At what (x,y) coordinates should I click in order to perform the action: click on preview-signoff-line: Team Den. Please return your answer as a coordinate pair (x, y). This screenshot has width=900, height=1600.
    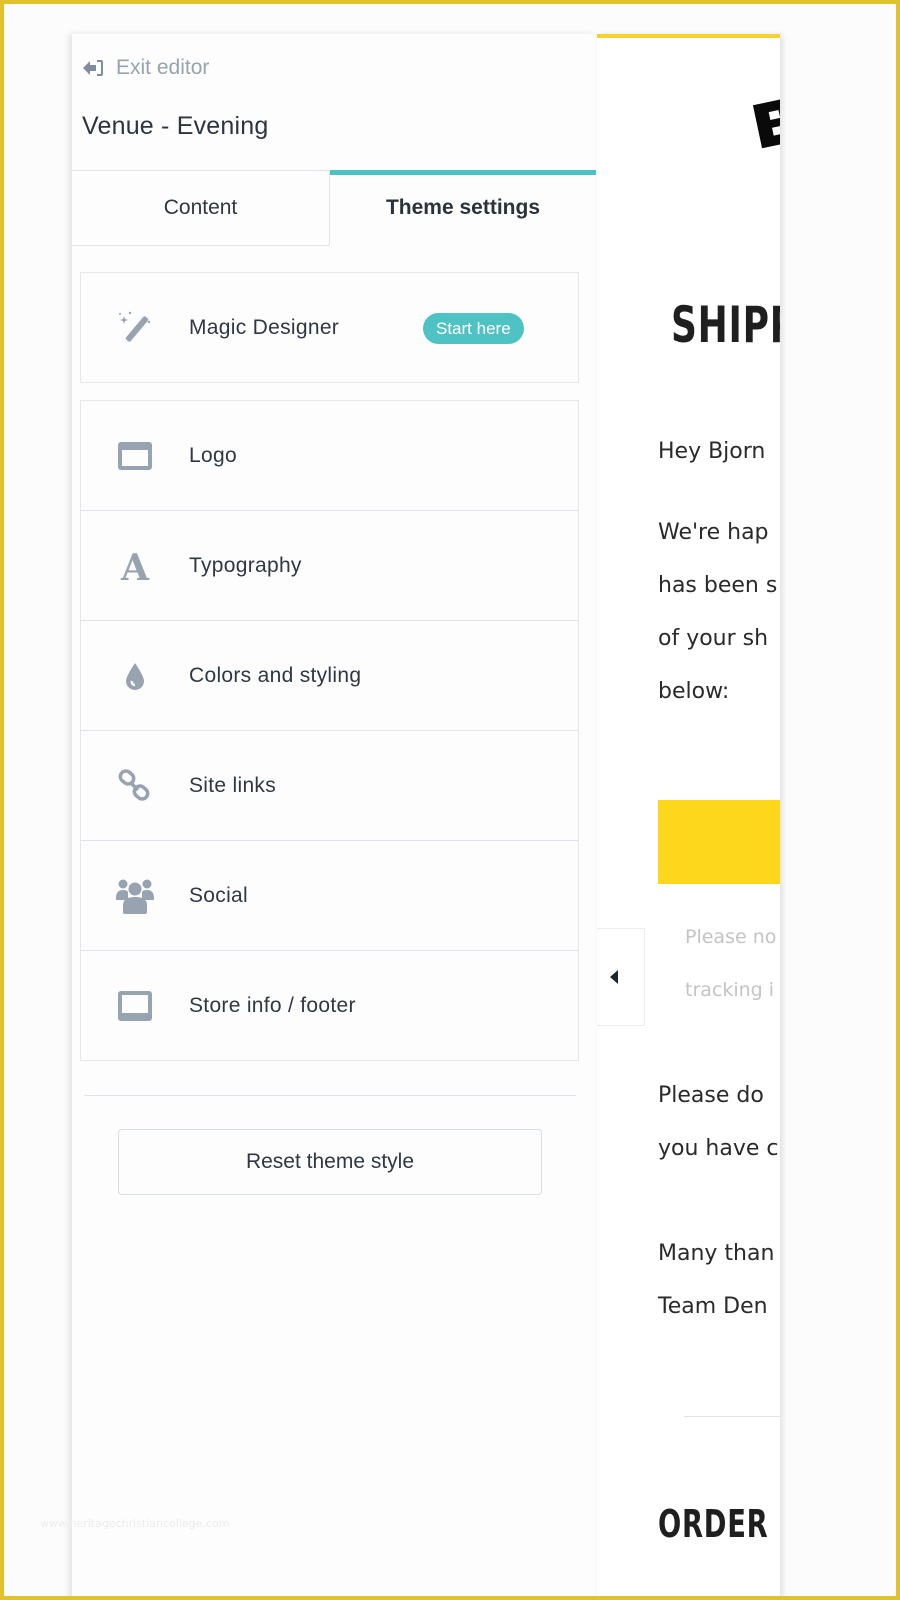
    Looking at the image, I should click on (713, 1306).